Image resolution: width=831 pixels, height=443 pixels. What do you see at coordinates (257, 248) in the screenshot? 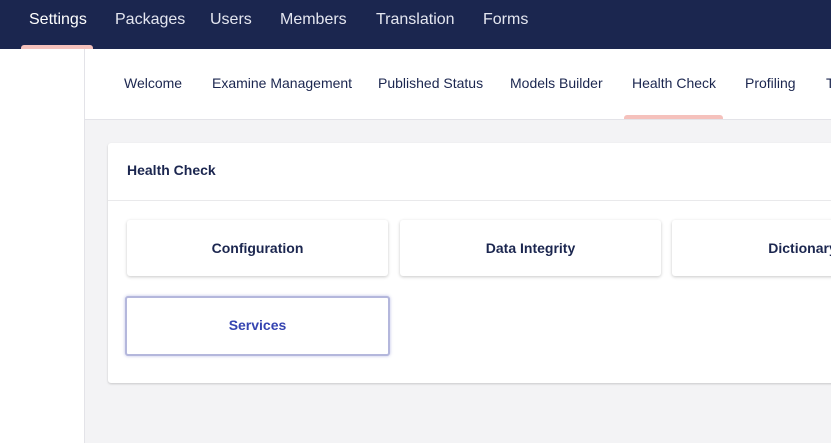
I see `group-card-configuration: Configuration` at bounding box center [257, 248].